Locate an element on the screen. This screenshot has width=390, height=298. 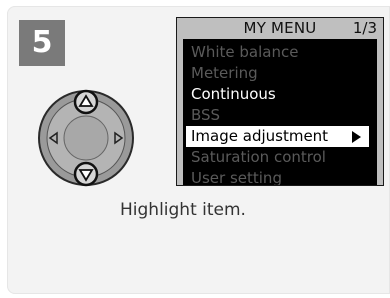
menu-item-saturation-control: Saturation control is located at coordinates (282, 157).